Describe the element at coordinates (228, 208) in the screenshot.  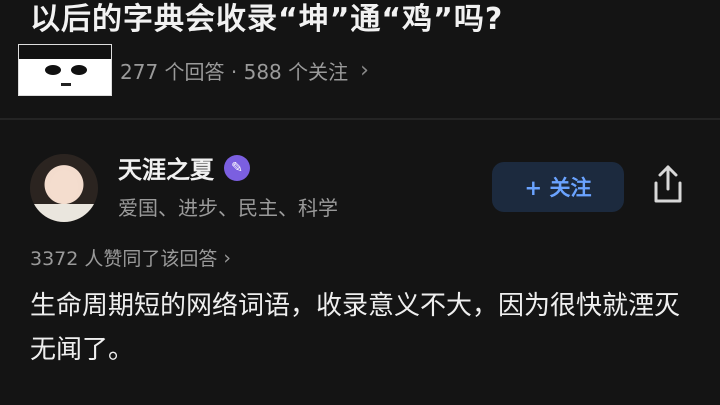
I see `author-tags: 爱国、进步、民主、科学` at that location.